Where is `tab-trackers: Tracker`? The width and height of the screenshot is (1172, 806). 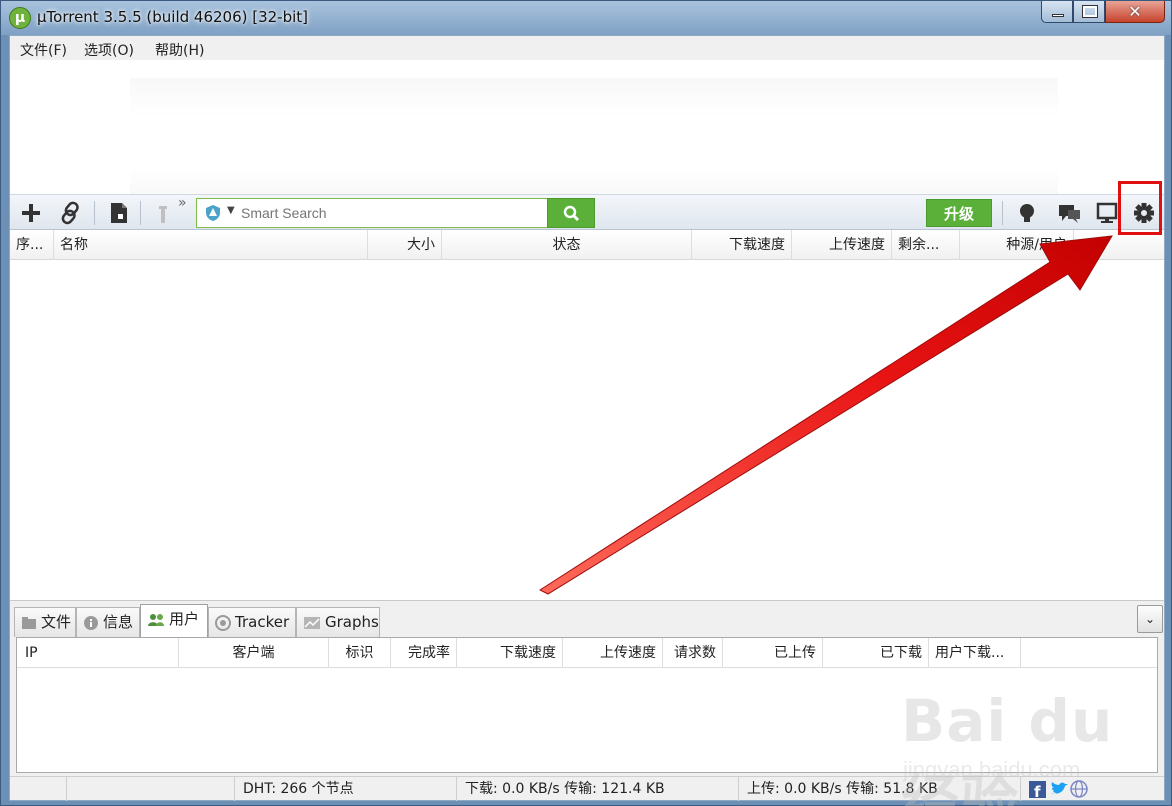 tab-trackers: Tracker is located at coordinates (252, 622).